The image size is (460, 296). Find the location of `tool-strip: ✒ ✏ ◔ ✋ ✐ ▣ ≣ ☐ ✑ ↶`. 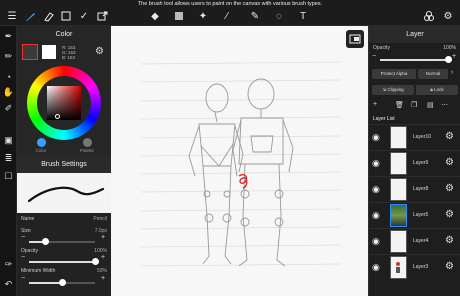

tool-strip: ✒ ✏ ◔ ✋ ✐ ▣ ≣ ☐ ✑ ↶ is located at coordinates (8, 161).